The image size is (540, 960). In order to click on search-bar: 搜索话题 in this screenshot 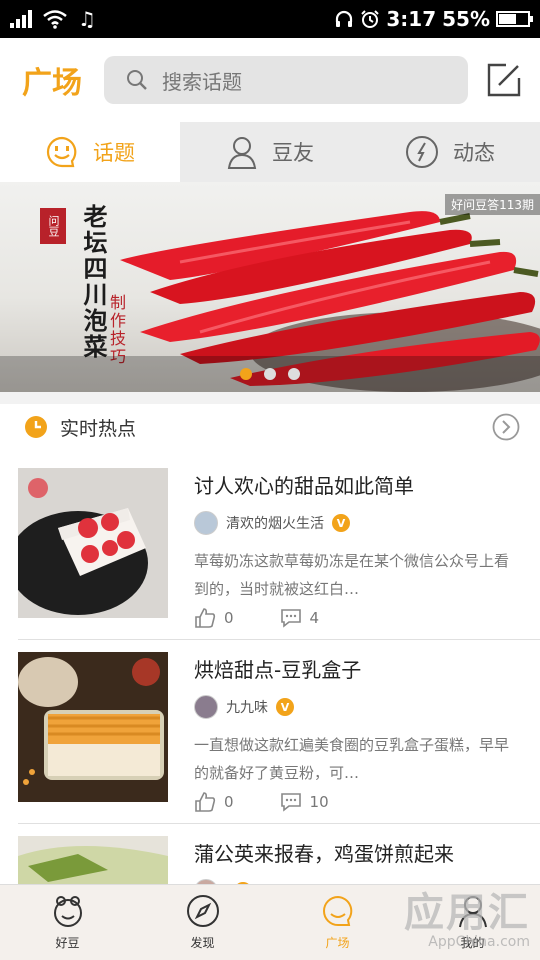, I will do `click(286, 80)`.